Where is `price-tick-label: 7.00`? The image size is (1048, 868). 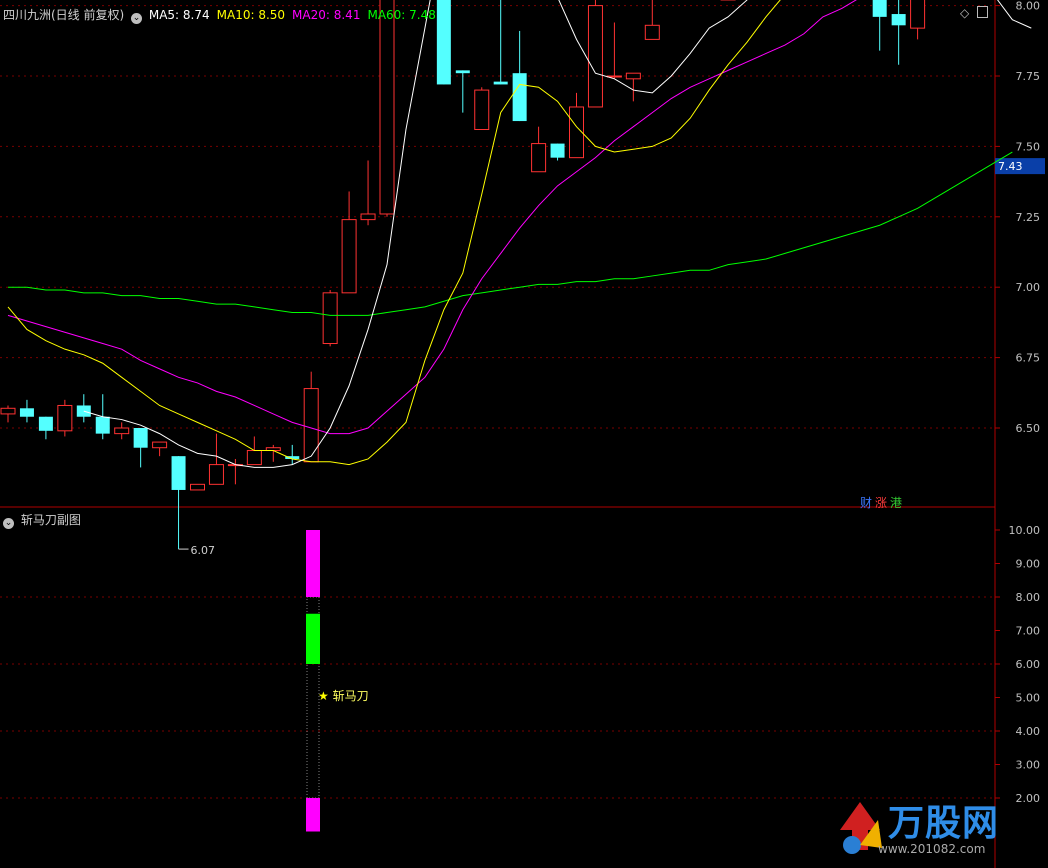
price-tick-label: 7.00 is located at coordinates (1028, 287).